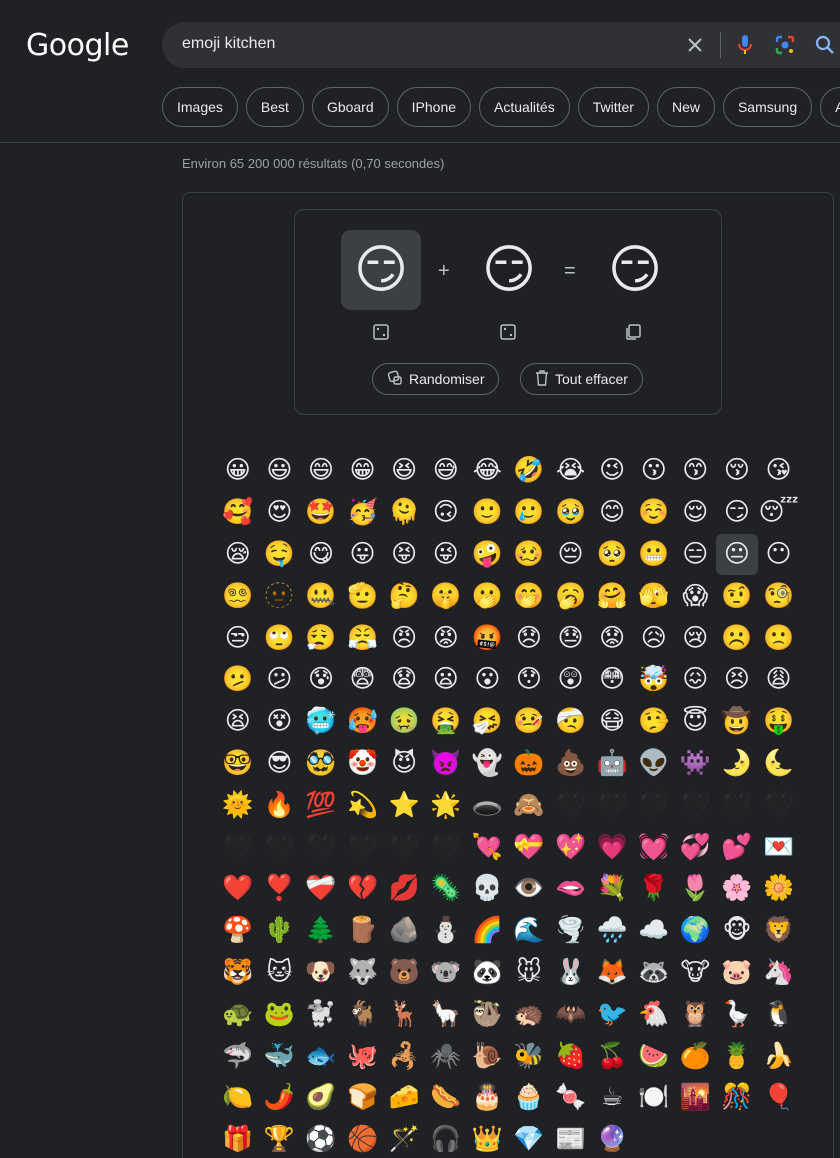  What do you see at coordinates (238, 764) in the screenshot?
I see `emoji-option: 🤓` at bounding box center [238, 764].